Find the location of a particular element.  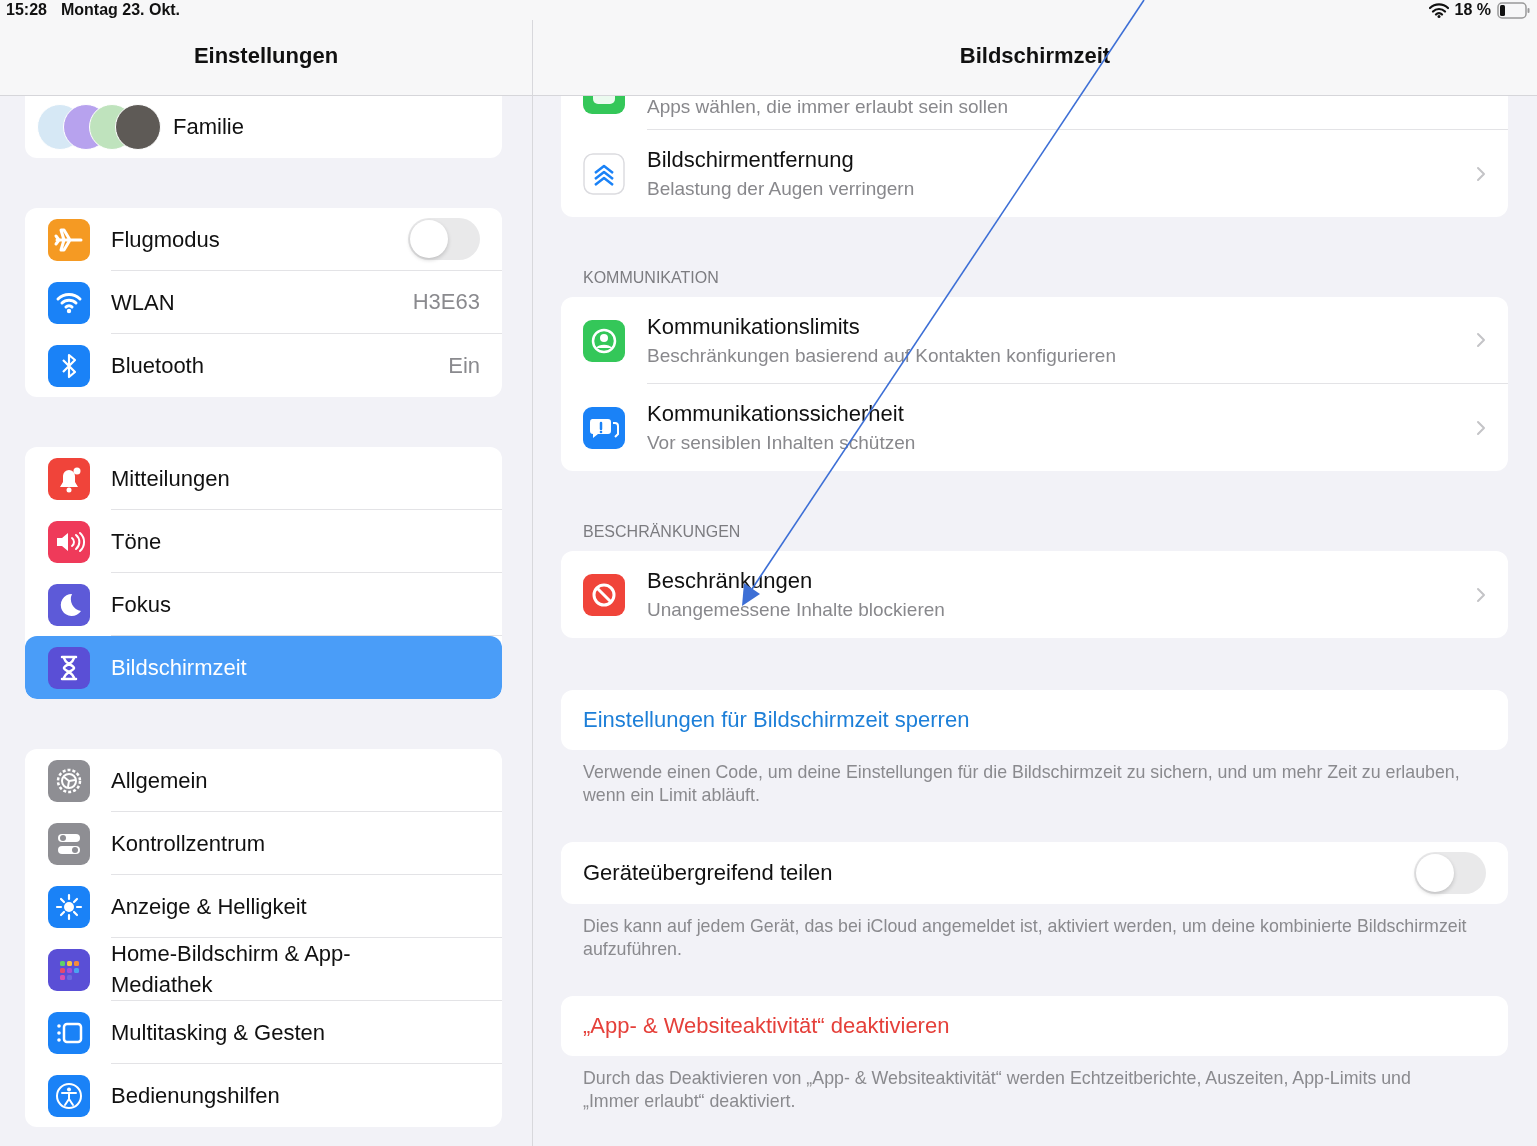

section-footer: Verwende einen Code, um deine Einstellungen für die Bildschirmzeit zu sichern, und um mehr Zeit zu erlauben, wenn ein Limit abläuft. is located at coordinates (1034, 778).